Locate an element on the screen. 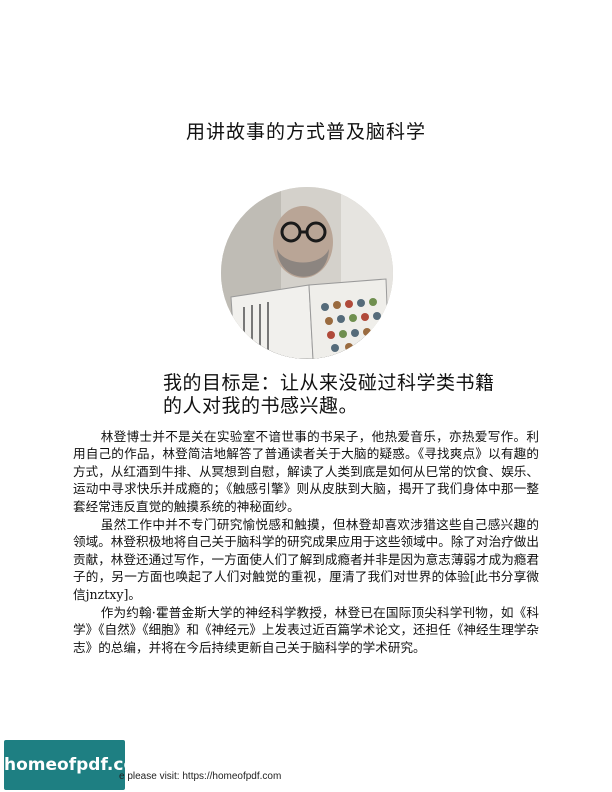  author-portrait is located at coordinates (307, 273).